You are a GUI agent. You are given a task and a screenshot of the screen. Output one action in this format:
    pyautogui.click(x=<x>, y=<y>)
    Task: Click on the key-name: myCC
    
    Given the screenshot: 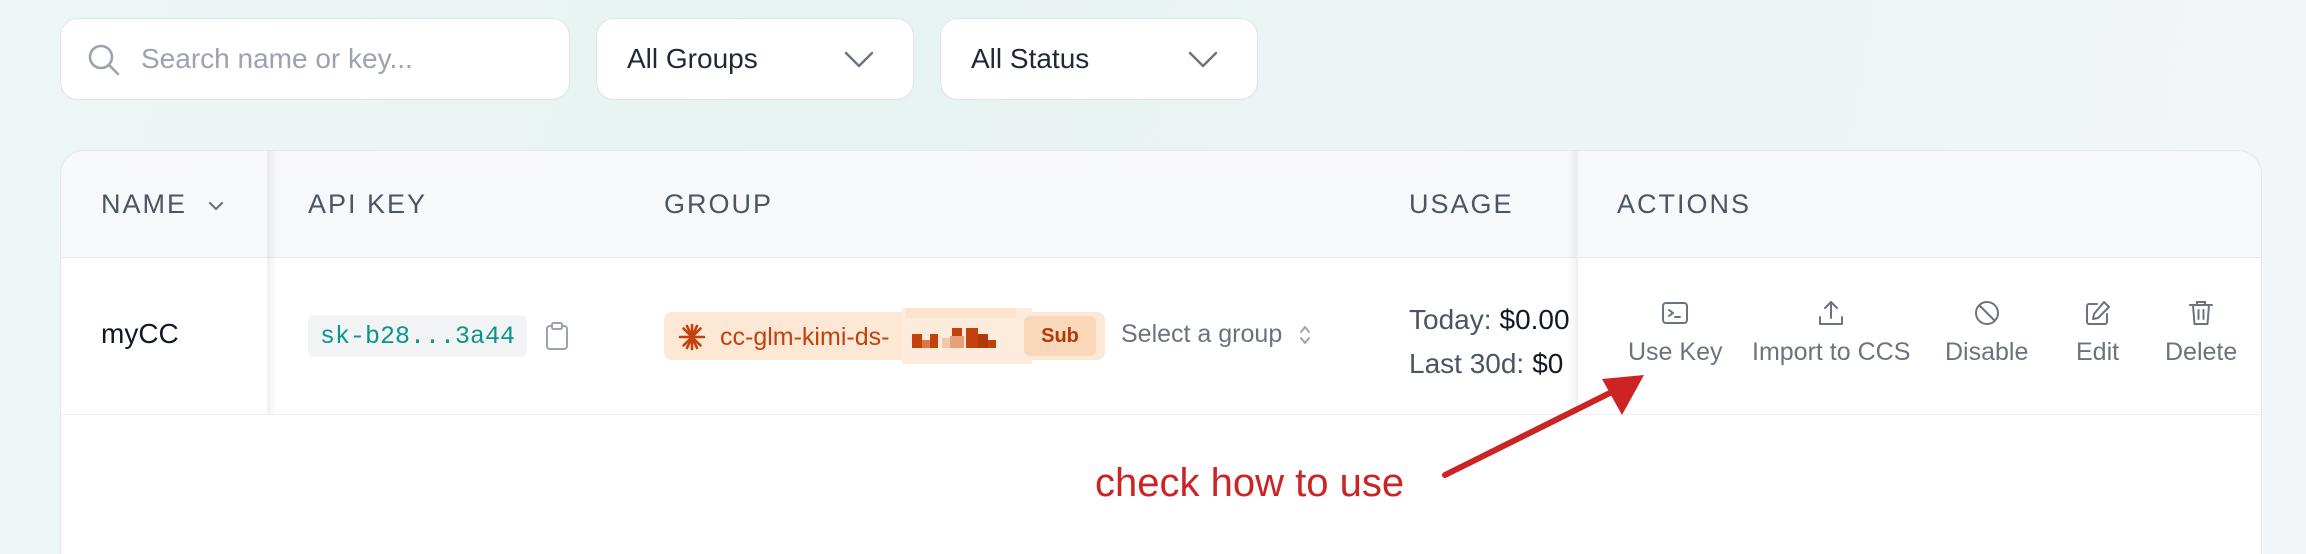 What is the action you would take?
    pyautogui.click(x=140, y=333)
    